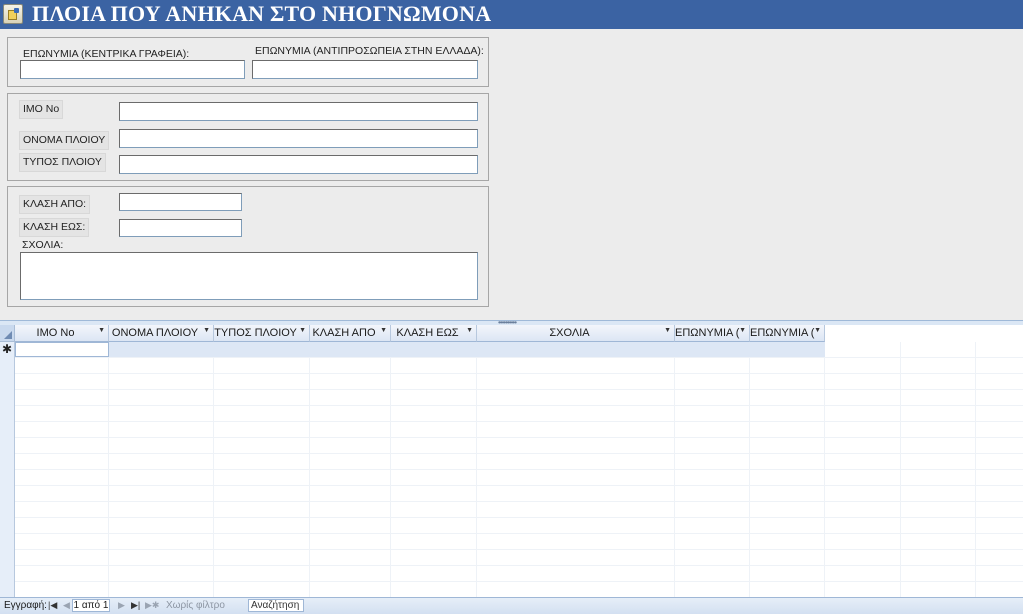 The image size is (1023, 614). What do you see at coordinates (52, 605) in the screenshot?
I see `first-record-button: |◀` at bounding box center [52, 605].